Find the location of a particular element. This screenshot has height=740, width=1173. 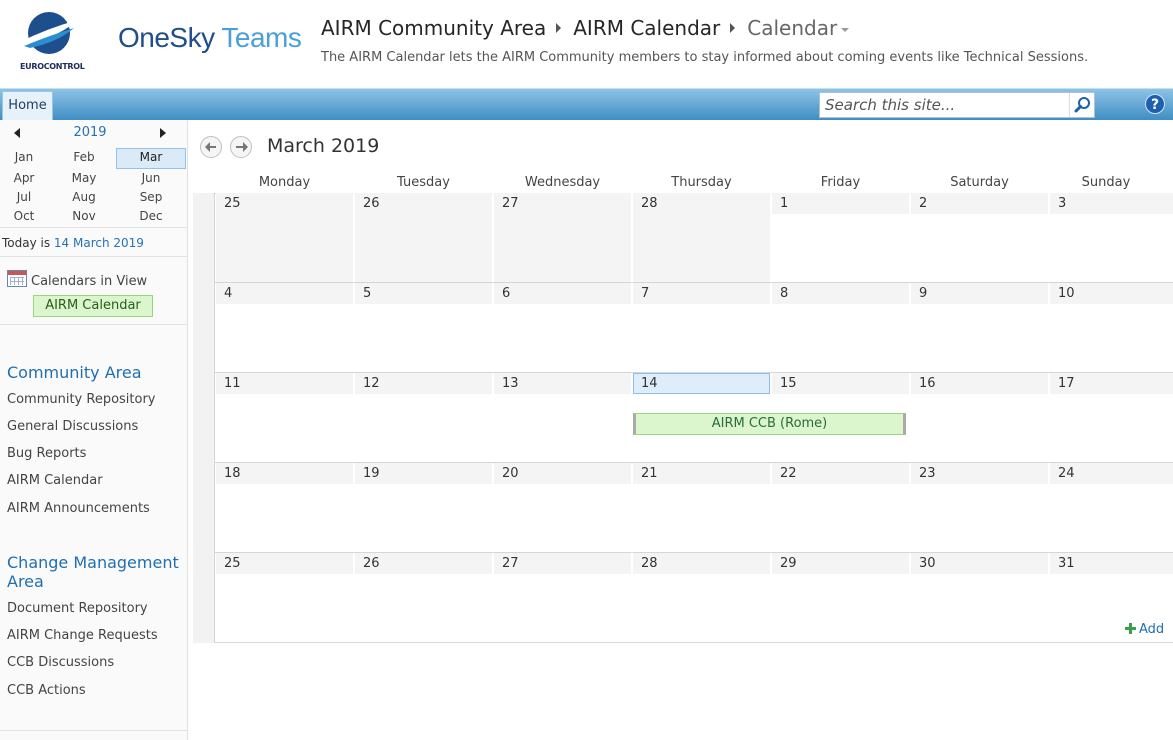

nav-link-document-repository: Document Repository is located at coordinates (77, 608).